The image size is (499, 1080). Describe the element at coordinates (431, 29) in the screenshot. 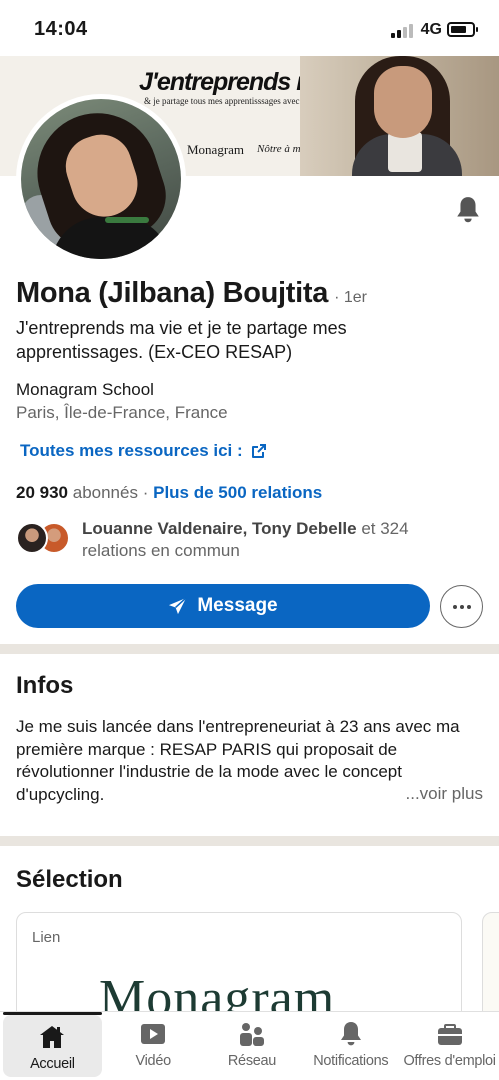

I see `network-type: 4G` at that location.